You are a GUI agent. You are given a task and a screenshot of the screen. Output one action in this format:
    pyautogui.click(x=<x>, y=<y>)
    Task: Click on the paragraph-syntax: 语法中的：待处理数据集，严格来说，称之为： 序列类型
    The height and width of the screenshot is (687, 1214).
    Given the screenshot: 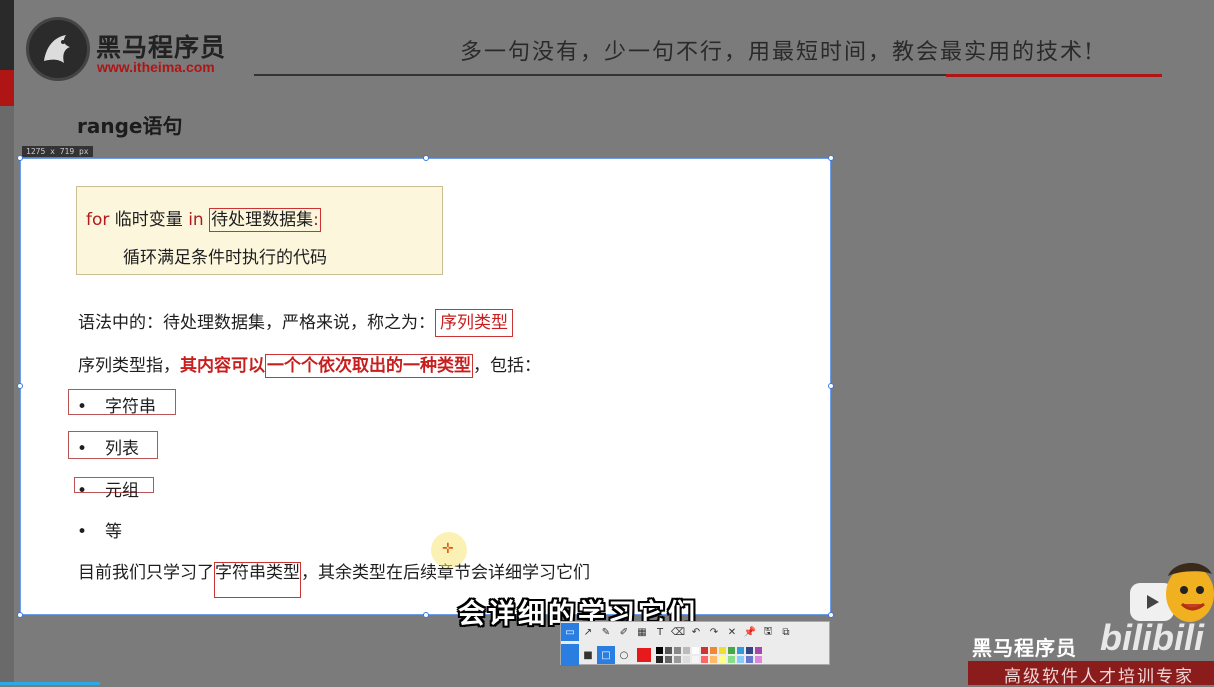 What is the action you would take?
    pyautogui.click(x=295, y=322)
    